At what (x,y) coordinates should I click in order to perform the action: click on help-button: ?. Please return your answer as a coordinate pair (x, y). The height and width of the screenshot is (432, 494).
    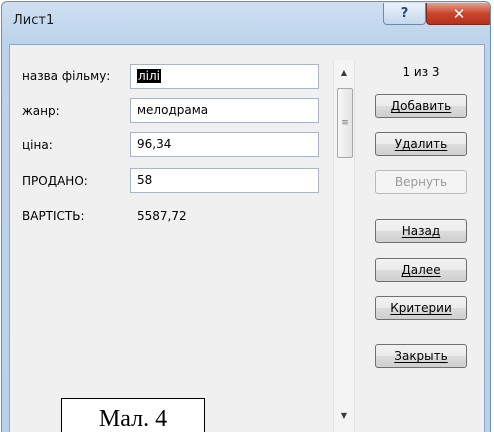
    Looking at the image, I should click on (404, 14).